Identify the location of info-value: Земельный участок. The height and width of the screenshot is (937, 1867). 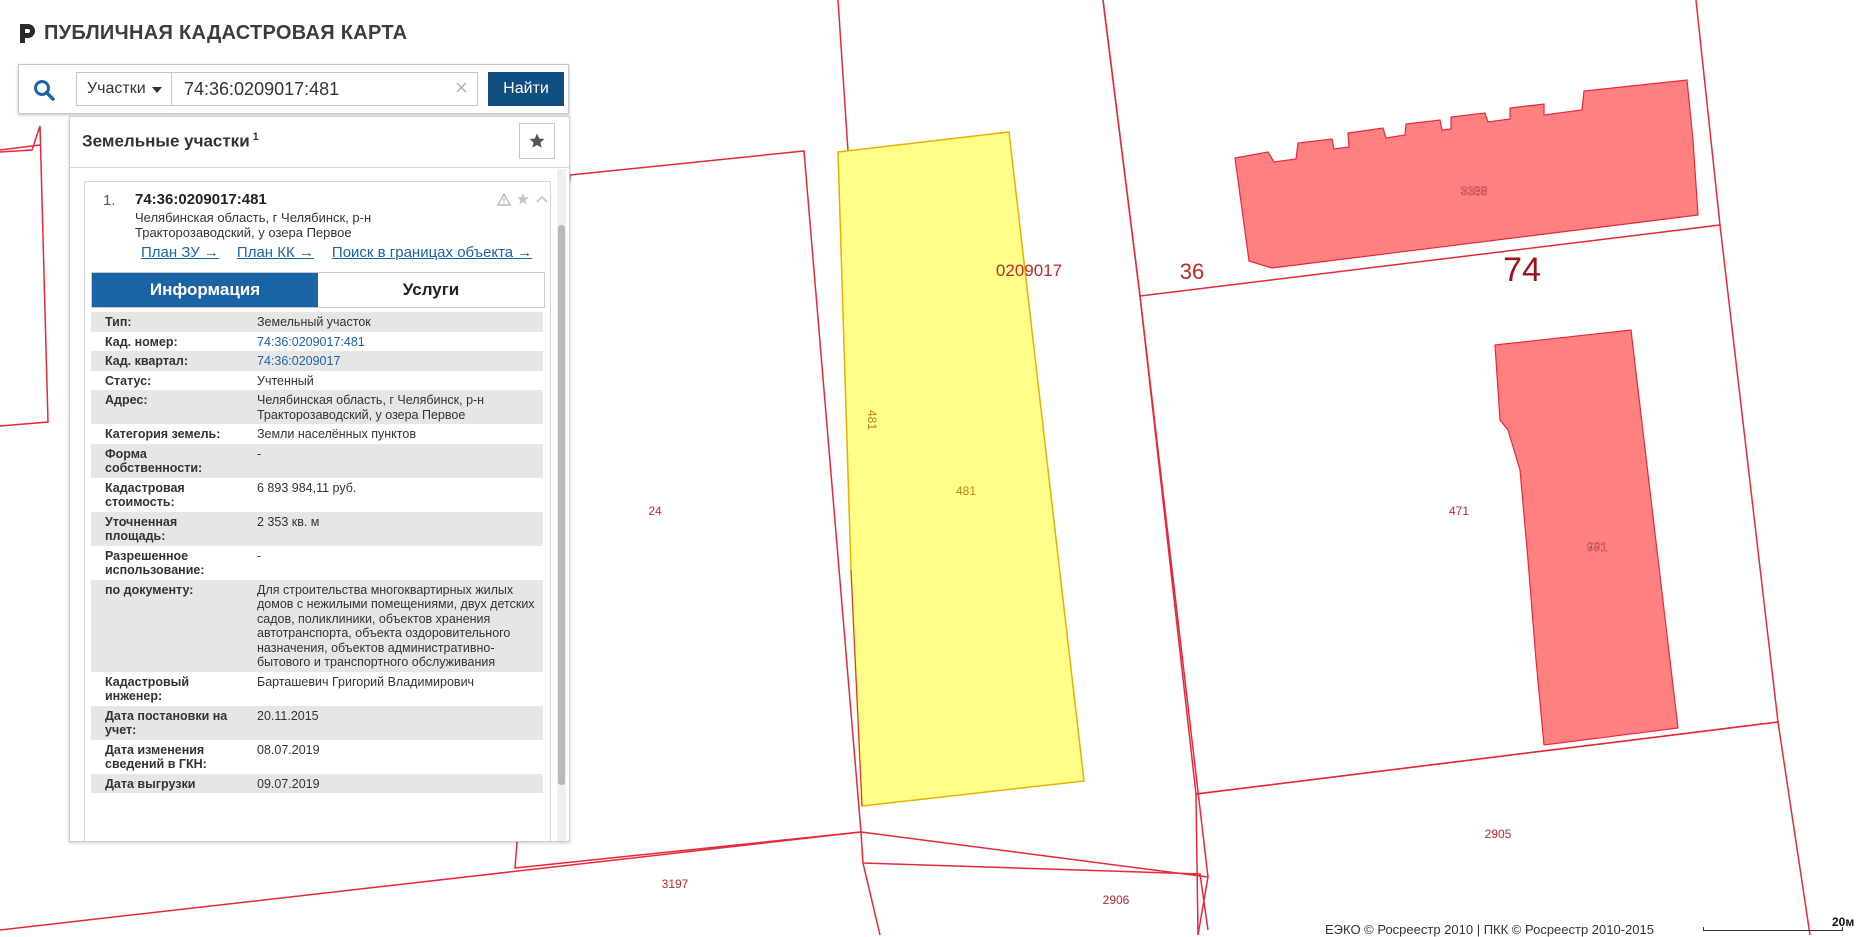
(394, 322).